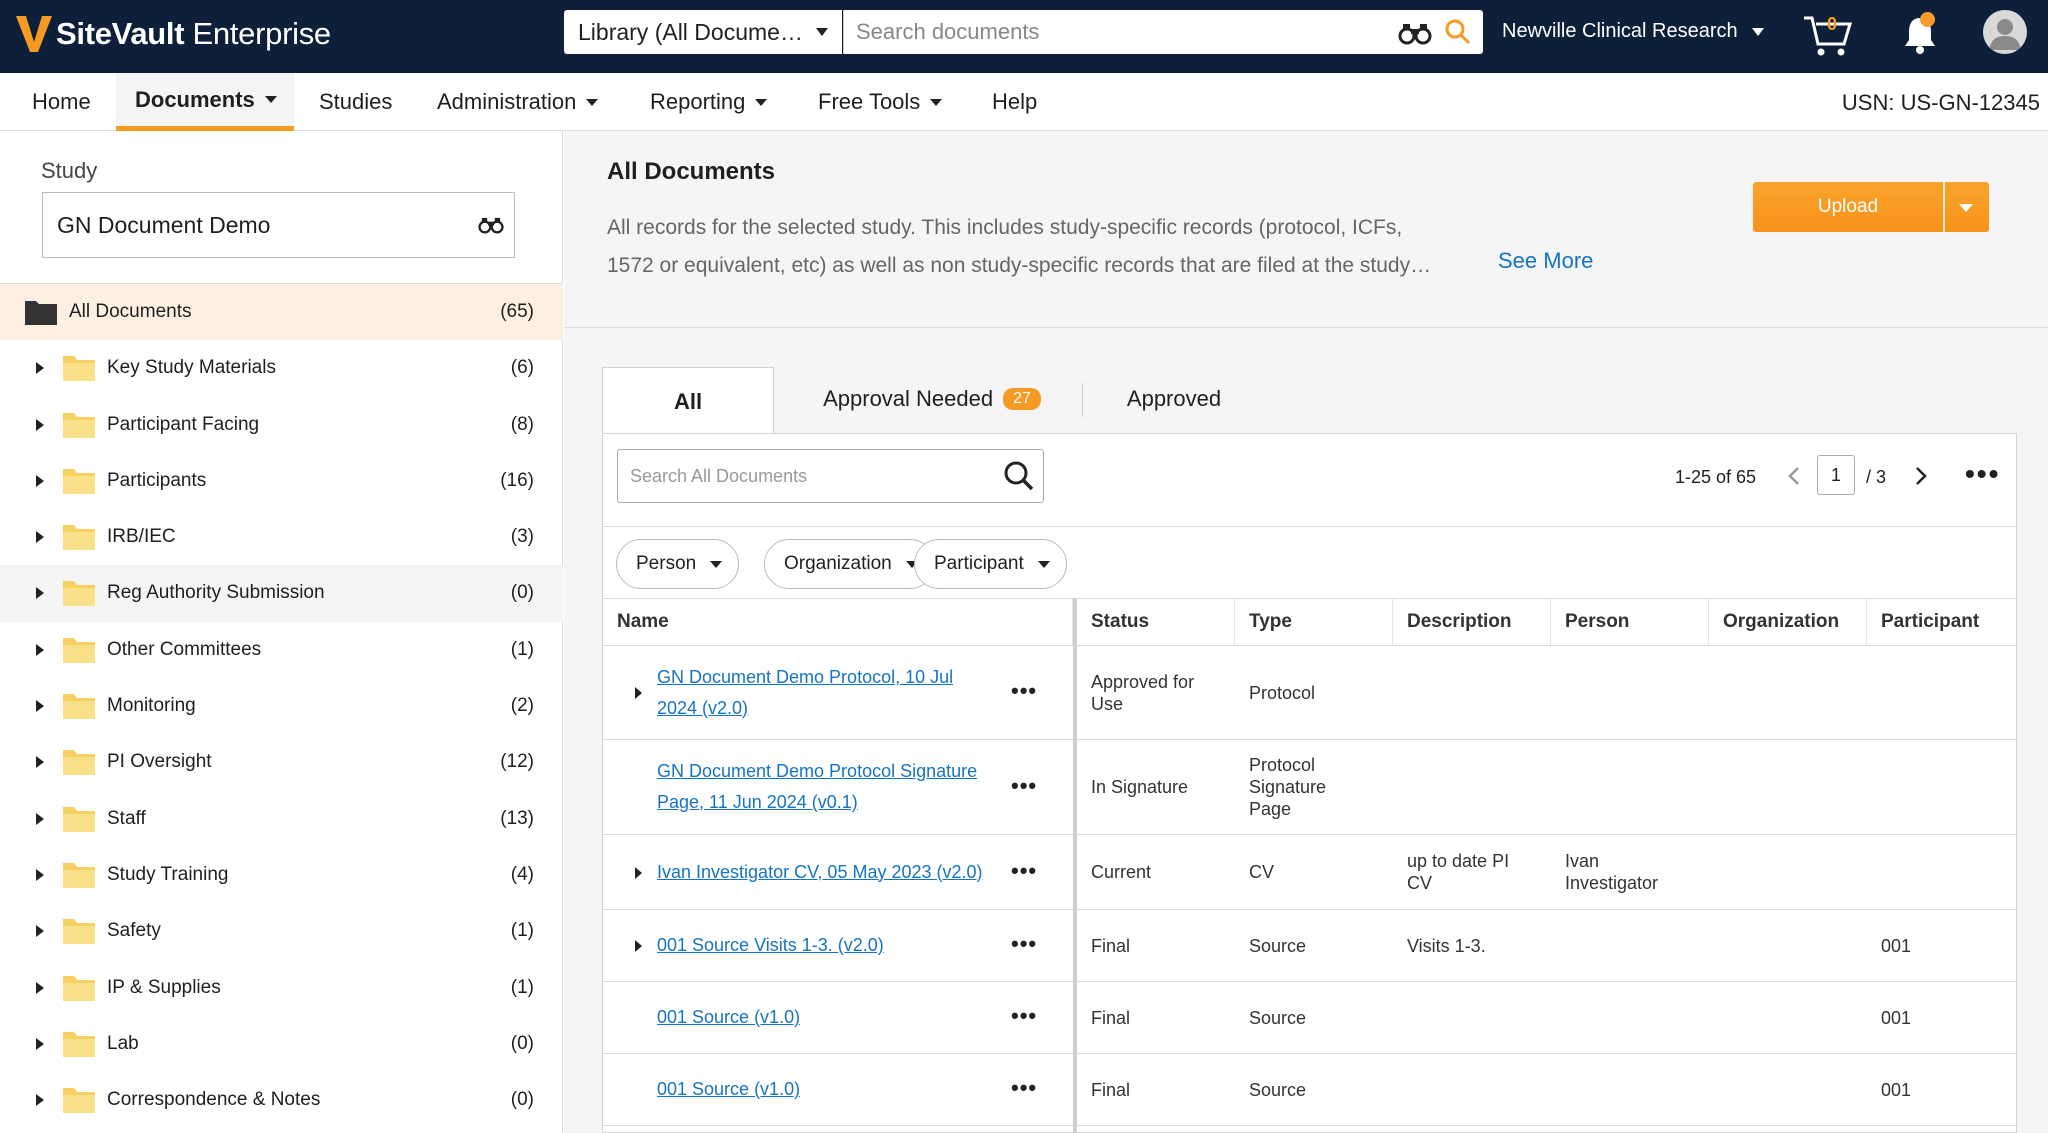 Image resolution: width=2048 pixels, height=1133 pixels. Describe the element at coordinates (172, 34) in the screenshot. I see `sitevault-logo: SiteVault Enterprise` at that location.